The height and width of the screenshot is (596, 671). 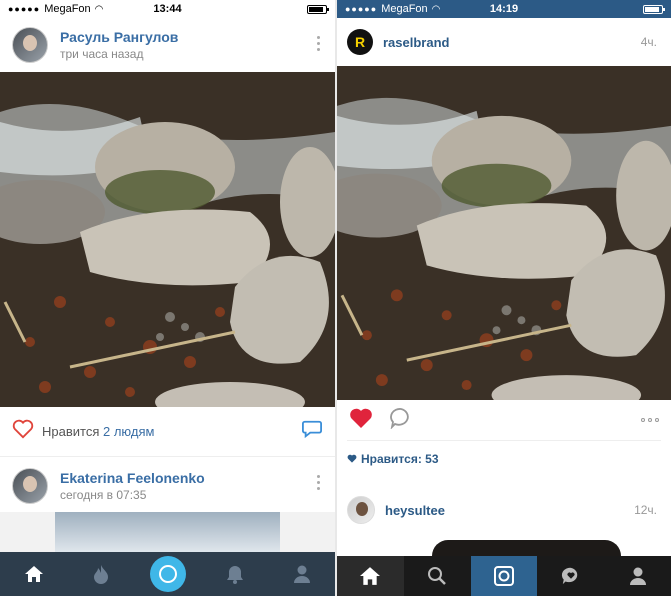 I want to click on post-time: 12ч., so click(x=645, y=510).